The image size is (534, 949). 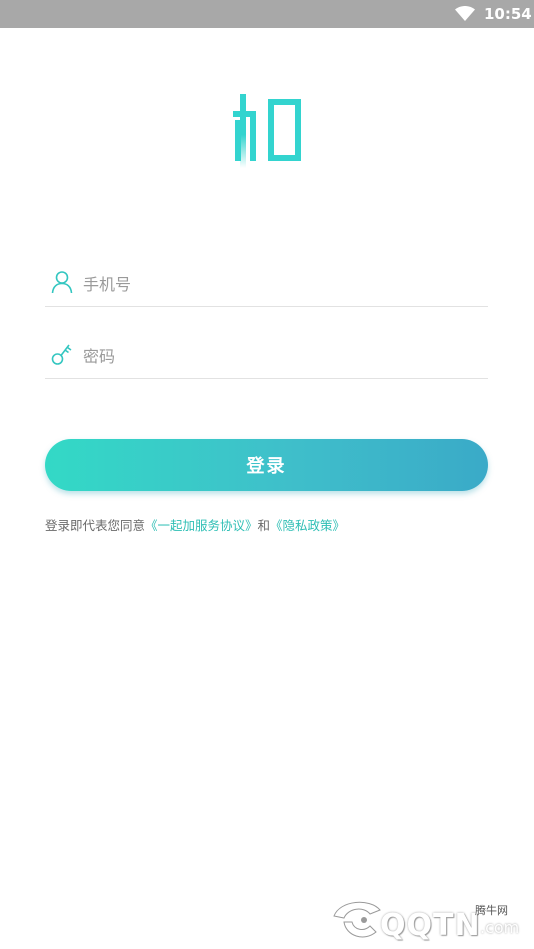 I want to click on watermark-cn-name: 腾牛网, so click(x=491, y=910).